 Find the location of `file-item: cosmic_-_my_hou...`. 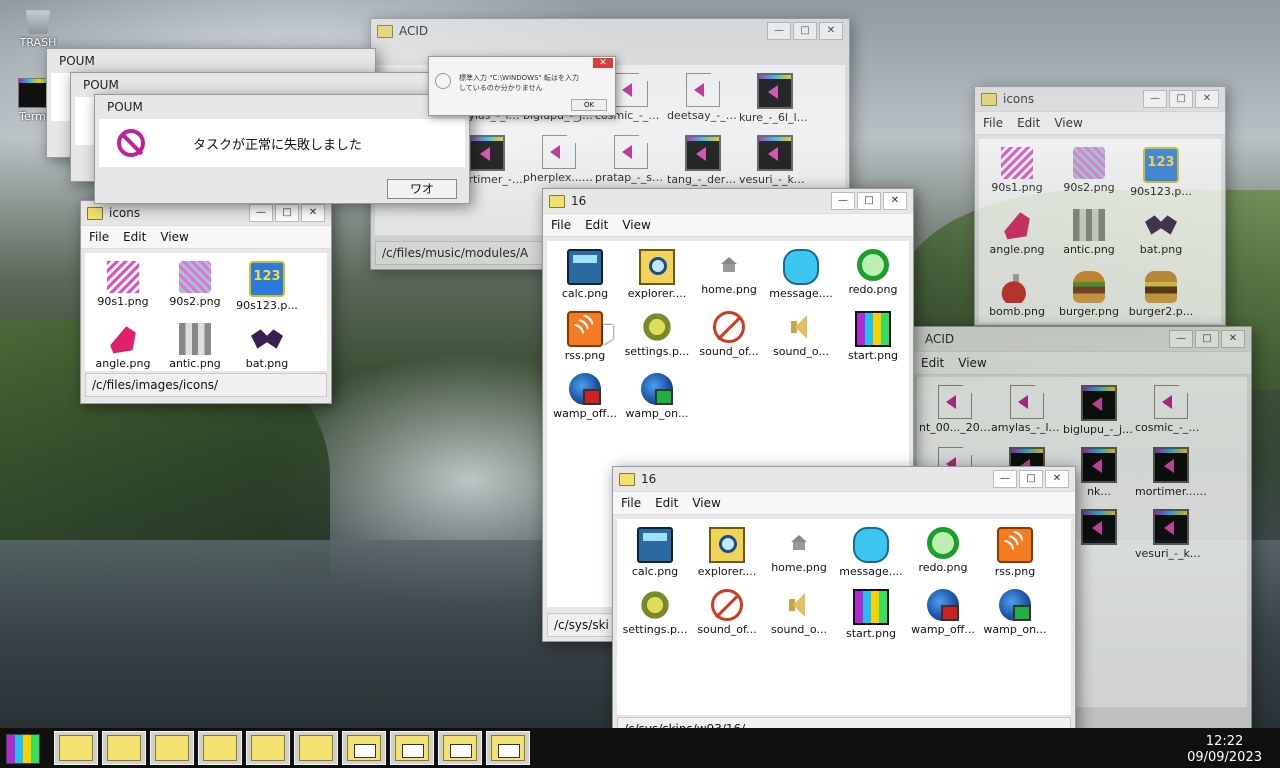

file-item: cosmic_-_my_hou... is located at coordinates (1171, 414).